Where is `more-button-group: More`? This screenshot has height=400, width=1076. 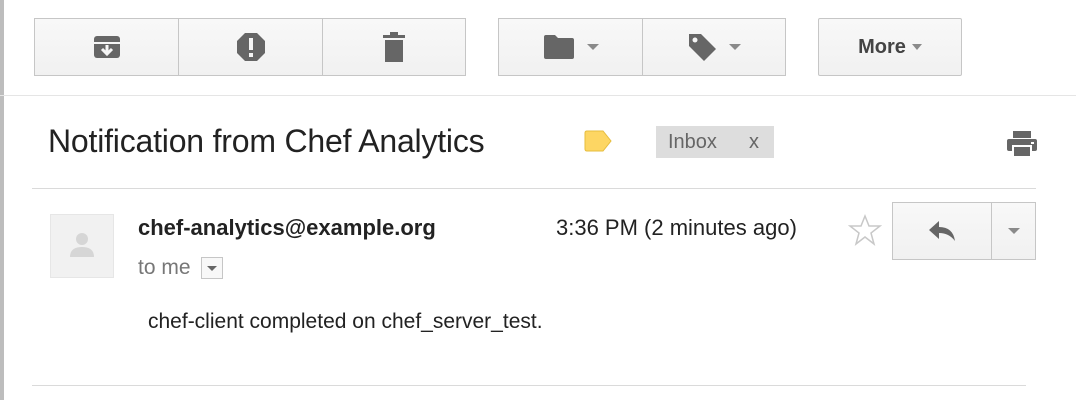 more-button-group: More is located at coordinates (890, 47).